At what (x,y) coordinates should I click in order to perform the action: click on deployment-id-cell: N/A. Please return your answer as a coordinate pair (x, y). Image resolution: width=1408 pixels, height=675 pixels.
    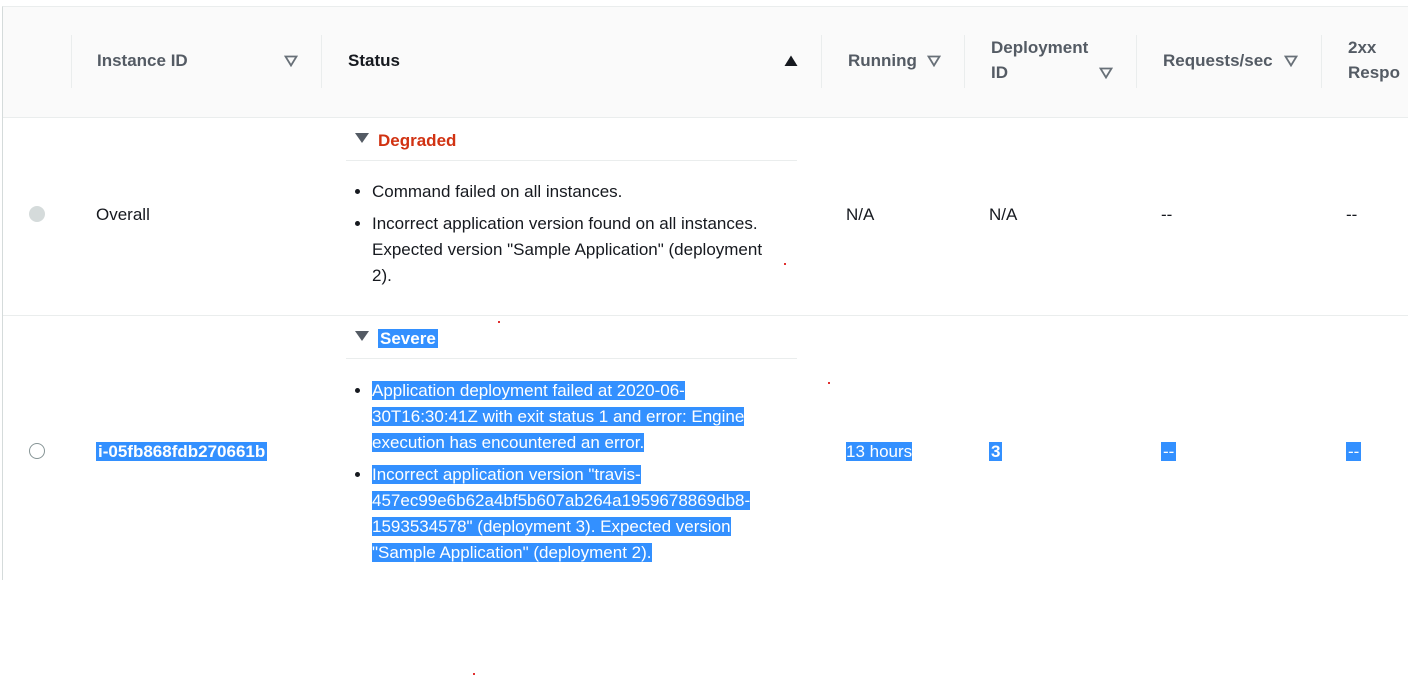
    Looking at the image, I should click on (1003, 214).